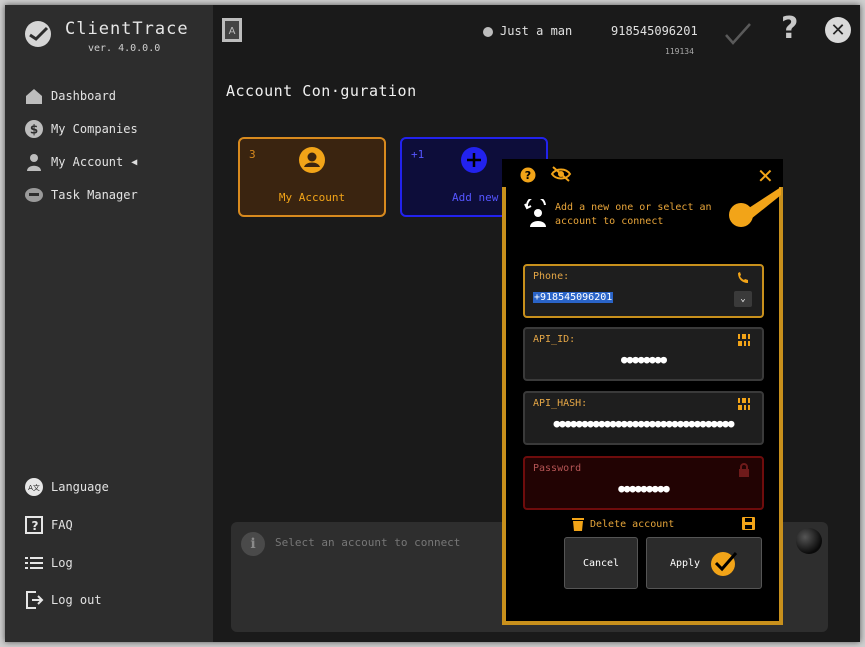 The width and height of the screenshot is (865, 647). Describe the element at coordinates (809, 541) in the screenshot. I see `status-indicator` at that location.